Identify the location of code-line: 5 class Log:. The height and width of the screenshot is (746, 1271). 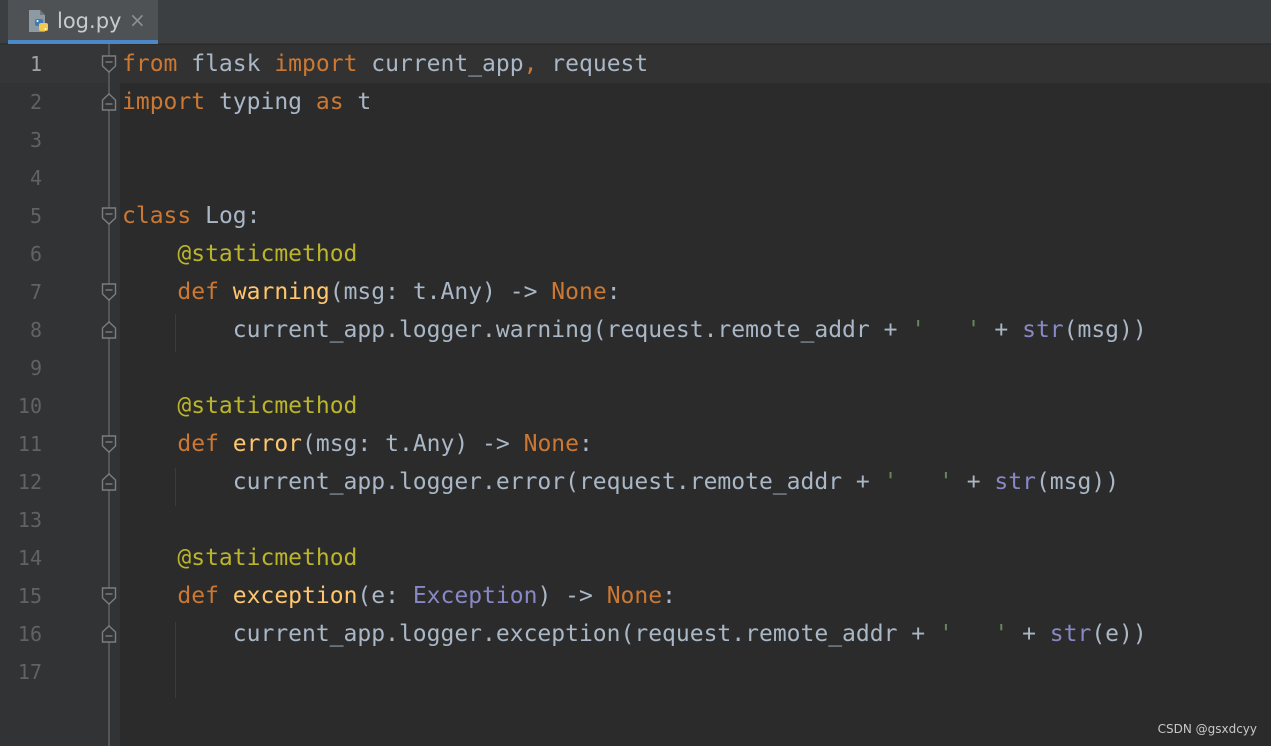
(635, 216).